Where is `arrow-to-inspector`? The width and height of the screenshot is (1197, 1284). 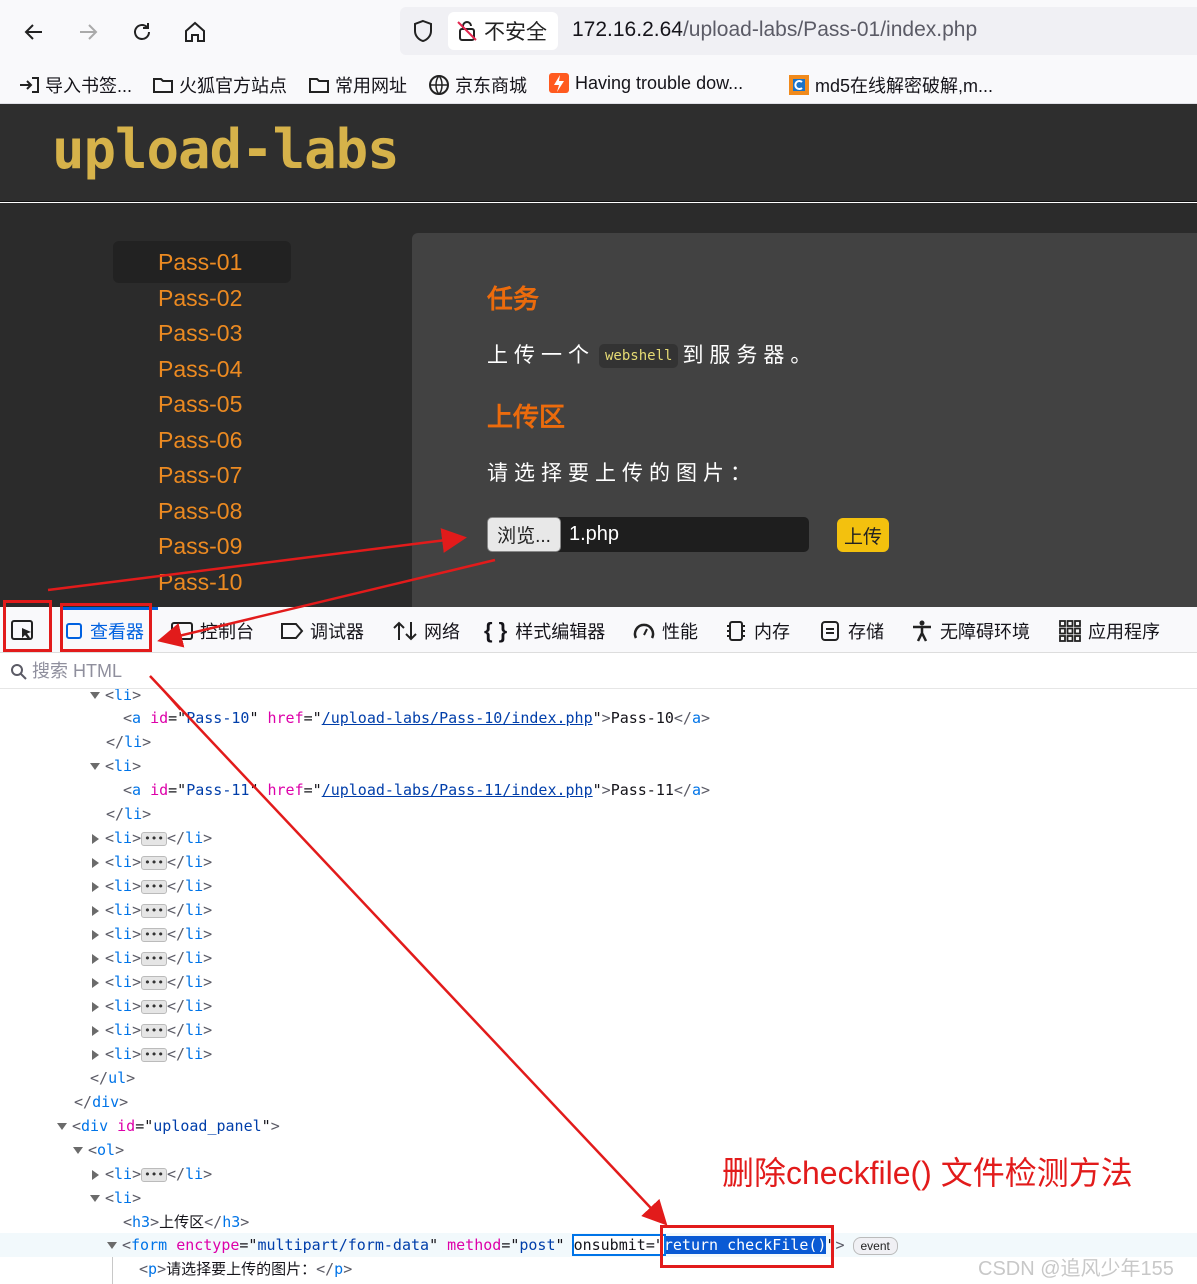
arrow-to-inspector is located at coordinates (326, 603).